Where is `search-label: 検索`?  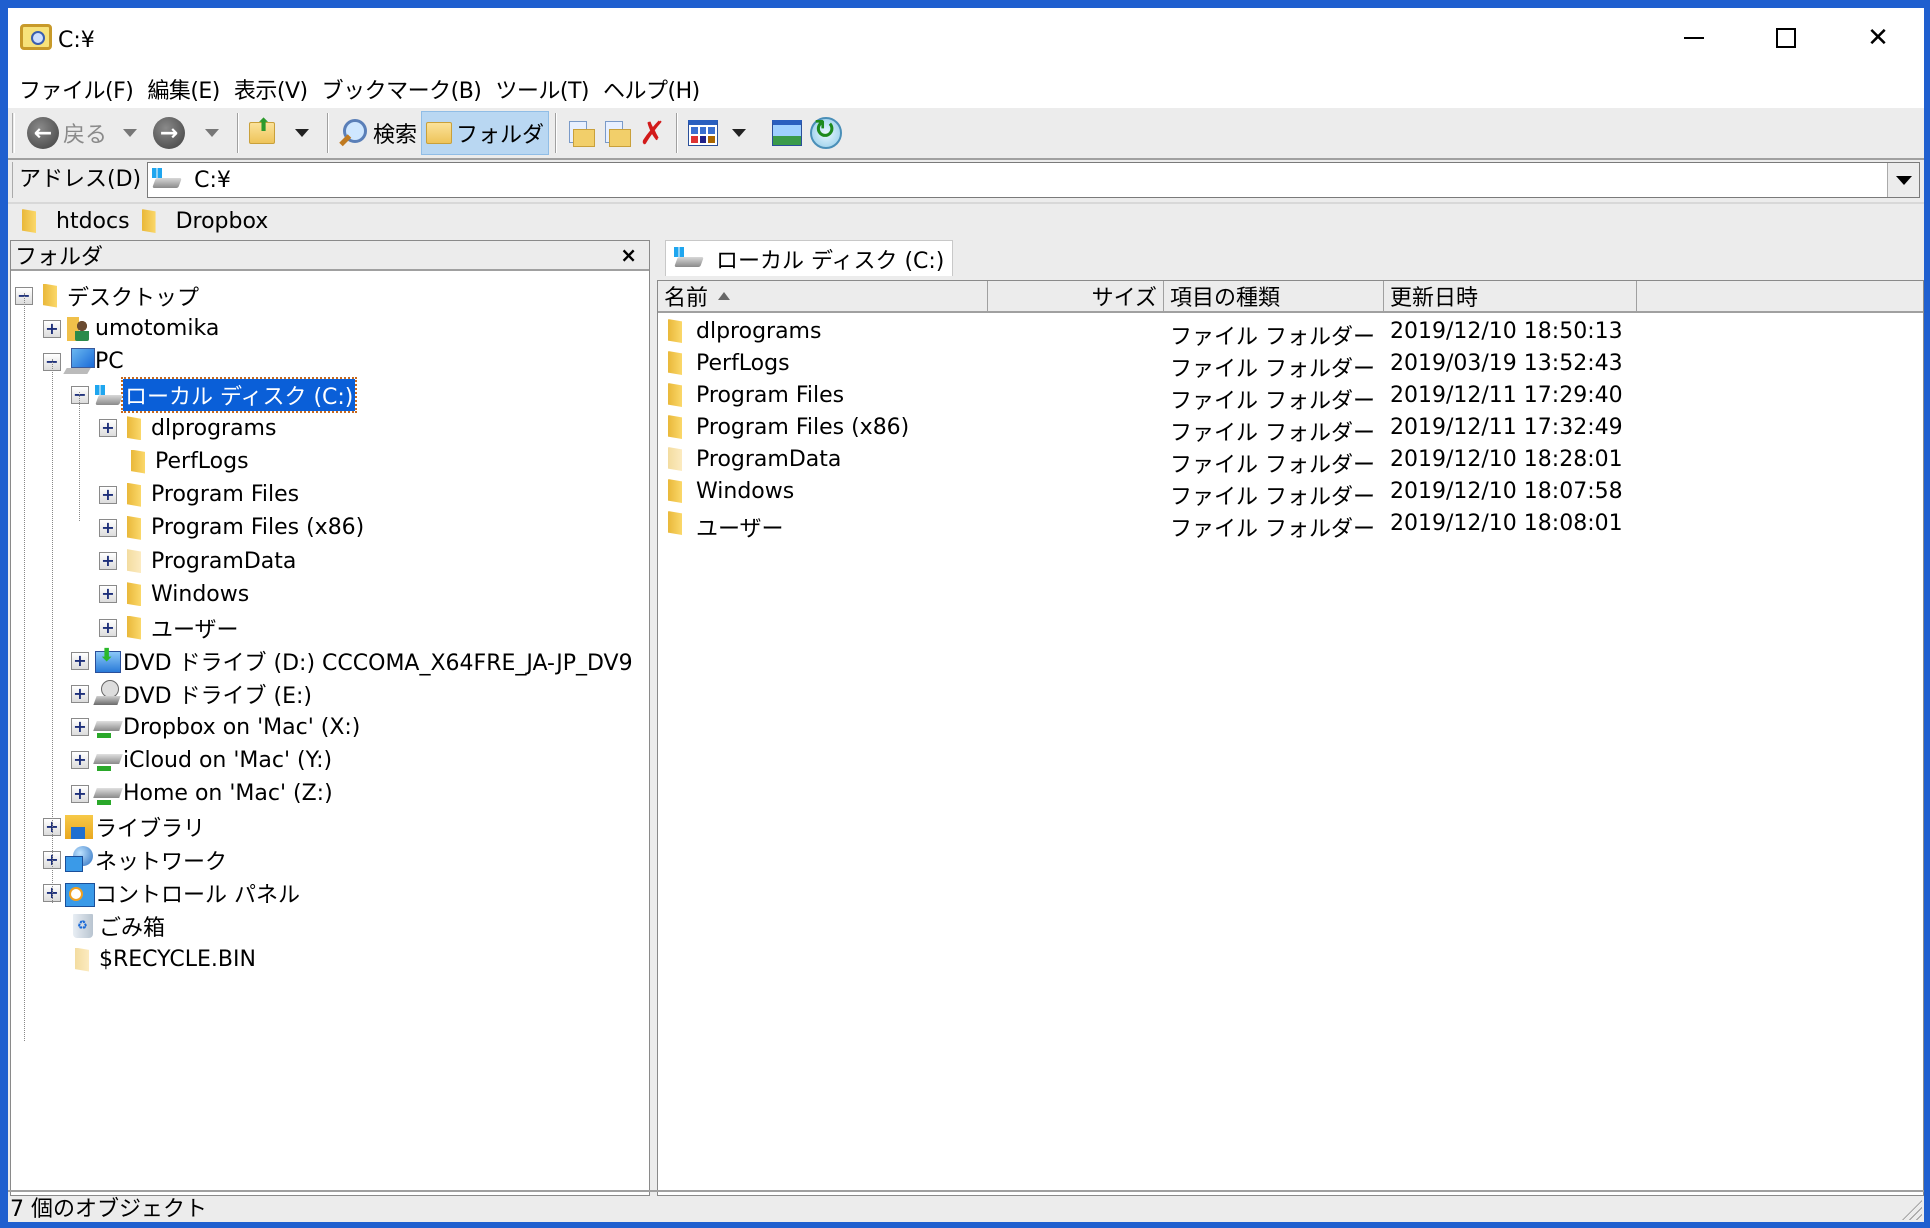 search-label: 検索 is located at coordinates (395, 135).